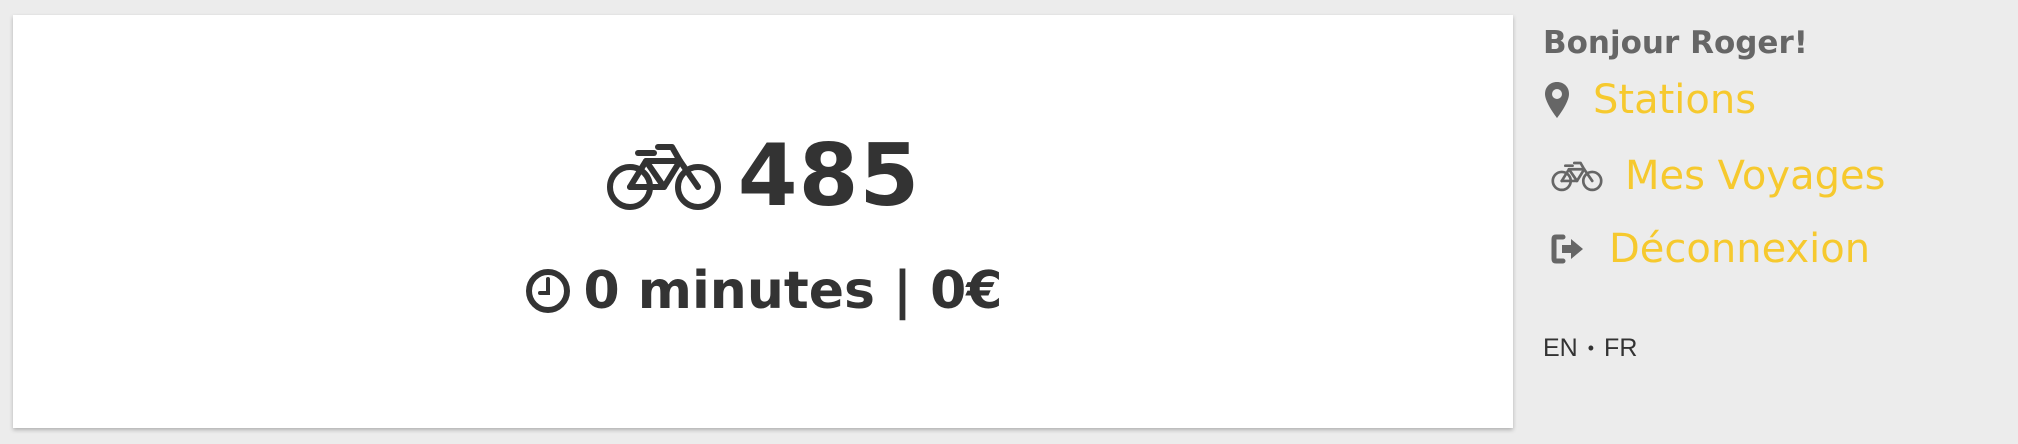 Image resolution: width=2018 pixels, height=444 pixels. What do you see at coordinates (829, 176) in the screenshot?
I see `ride-count-value: 485` at bounding box center [829, 176].